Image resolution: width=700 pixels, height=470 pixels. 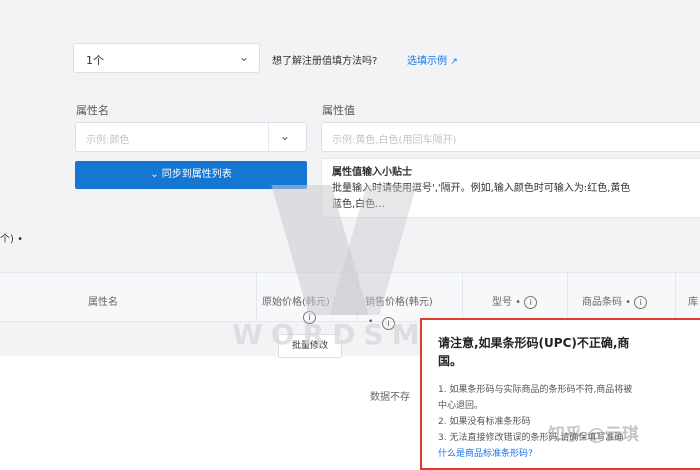 I want to click on th-model-label: 型号 •, so click(x=507, y=302).